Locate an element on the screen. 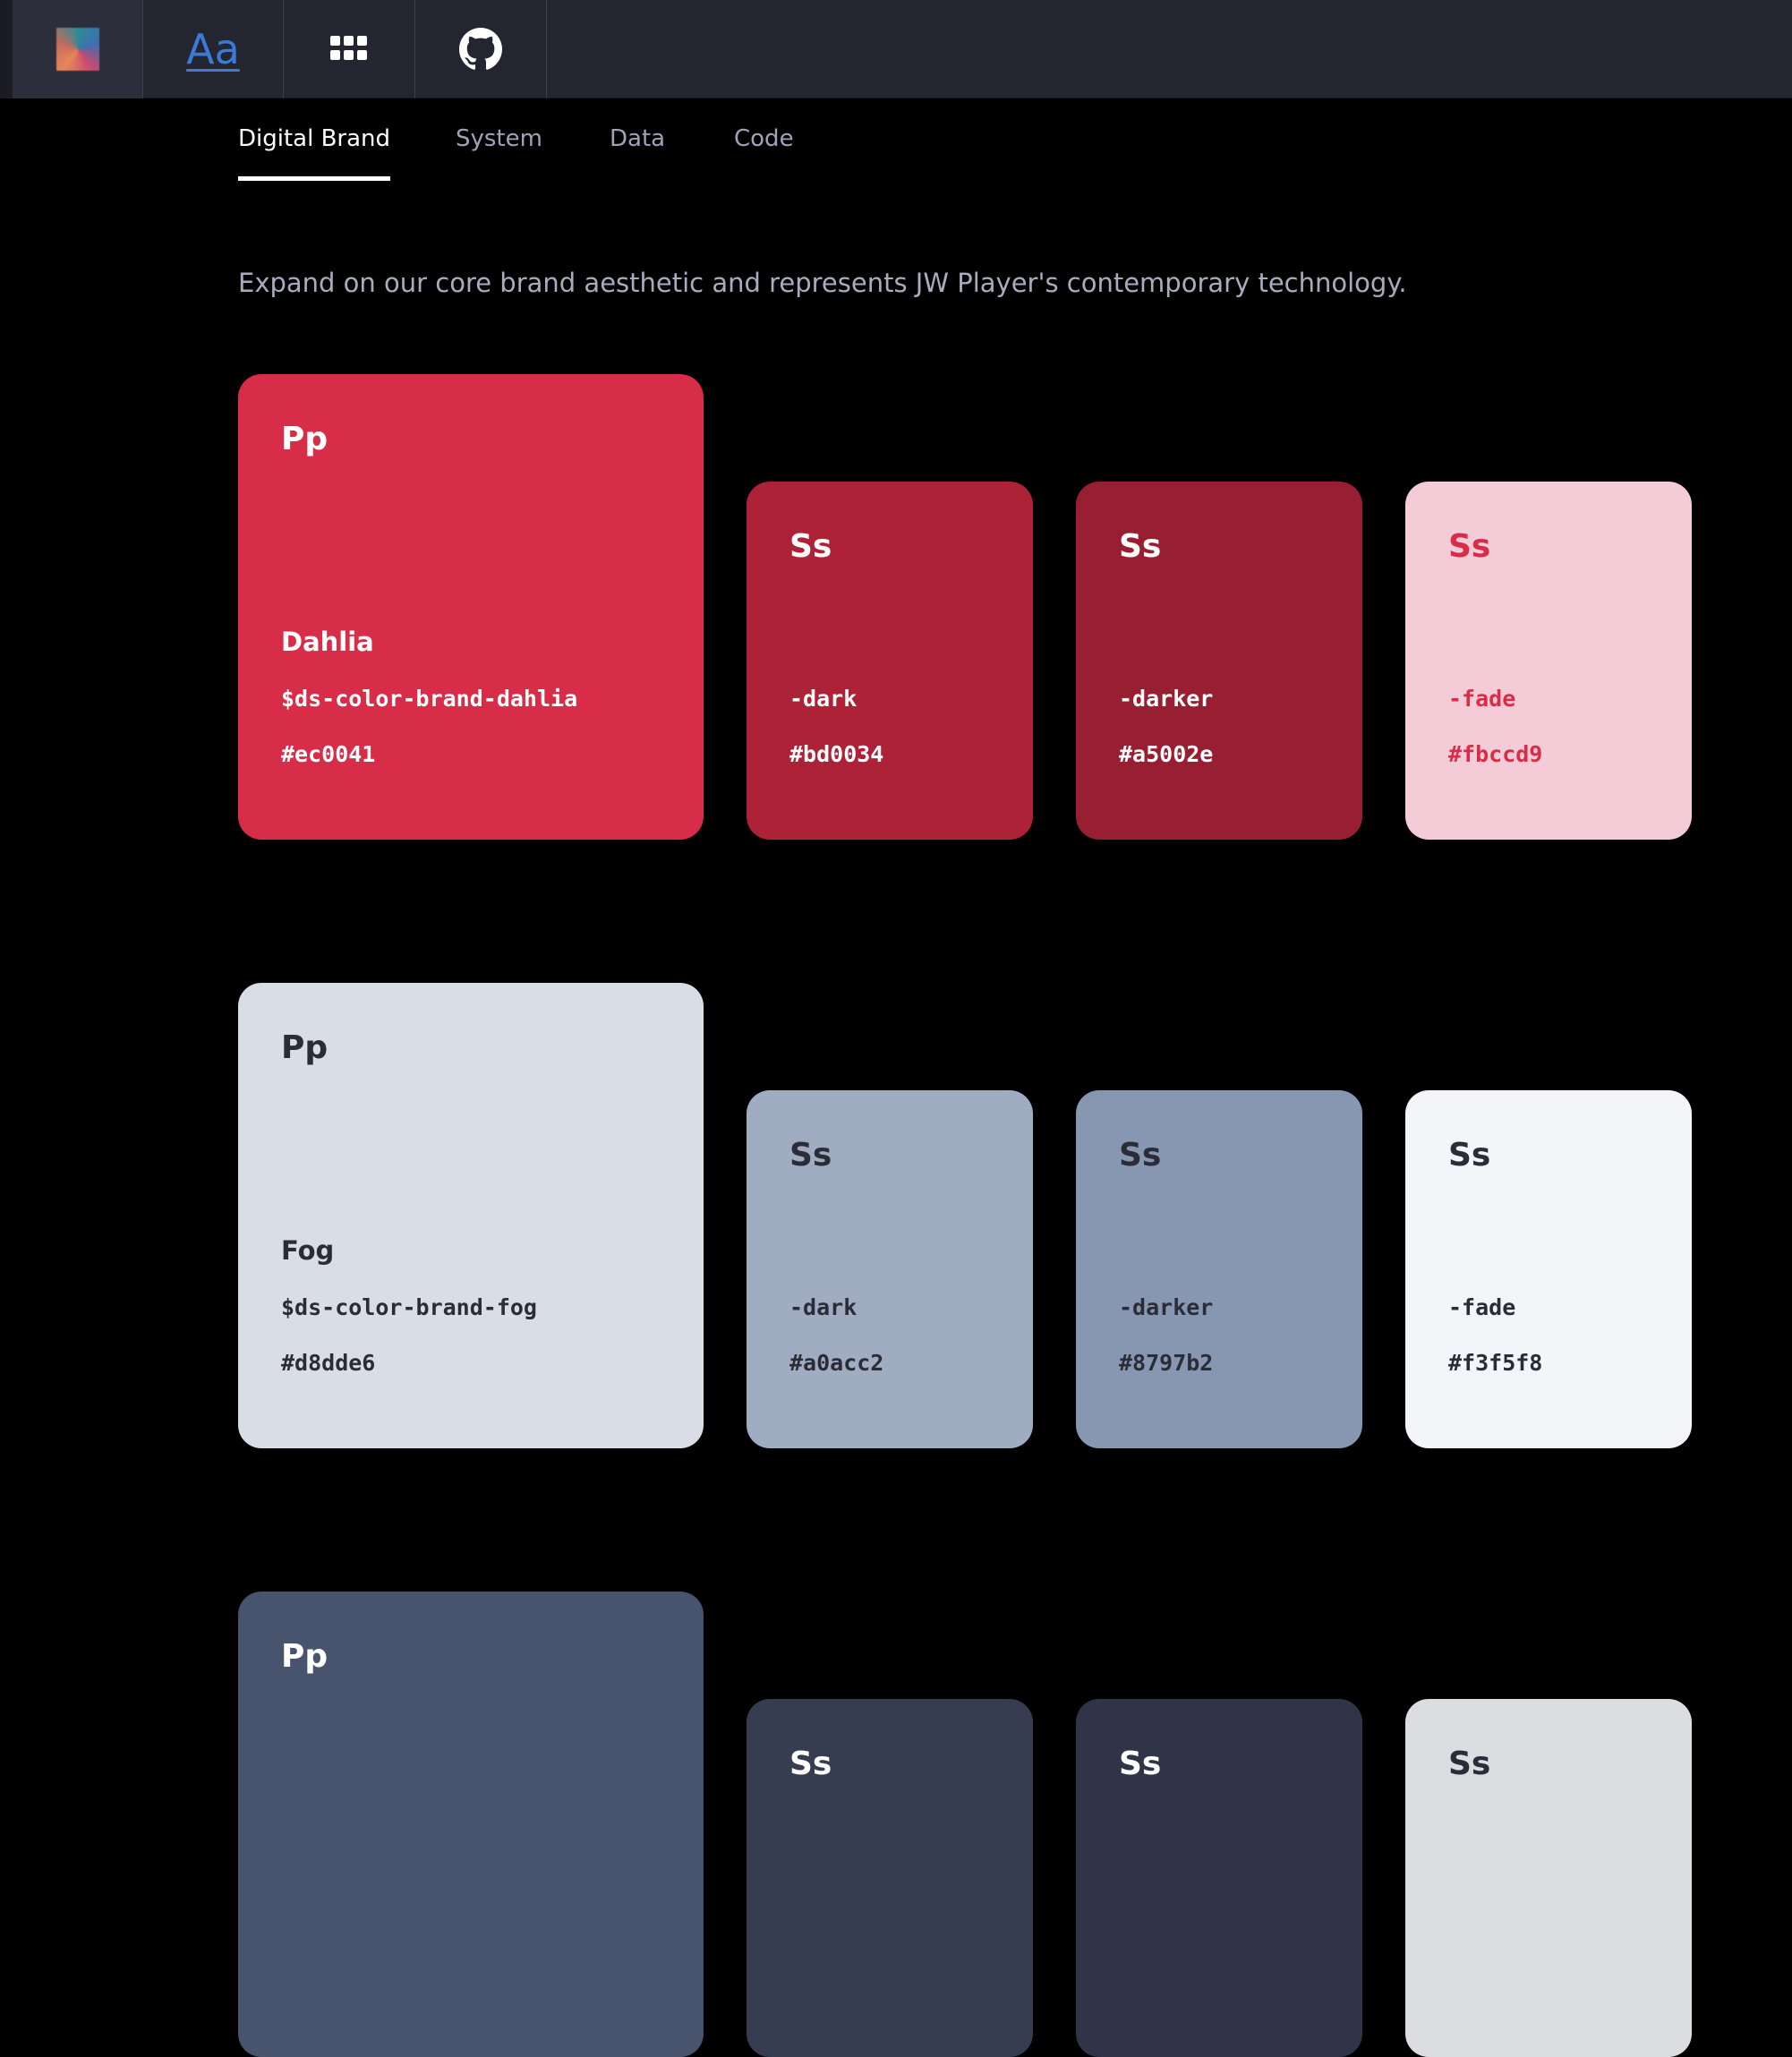  palette-logo-button is located at coordinates (71, 49).